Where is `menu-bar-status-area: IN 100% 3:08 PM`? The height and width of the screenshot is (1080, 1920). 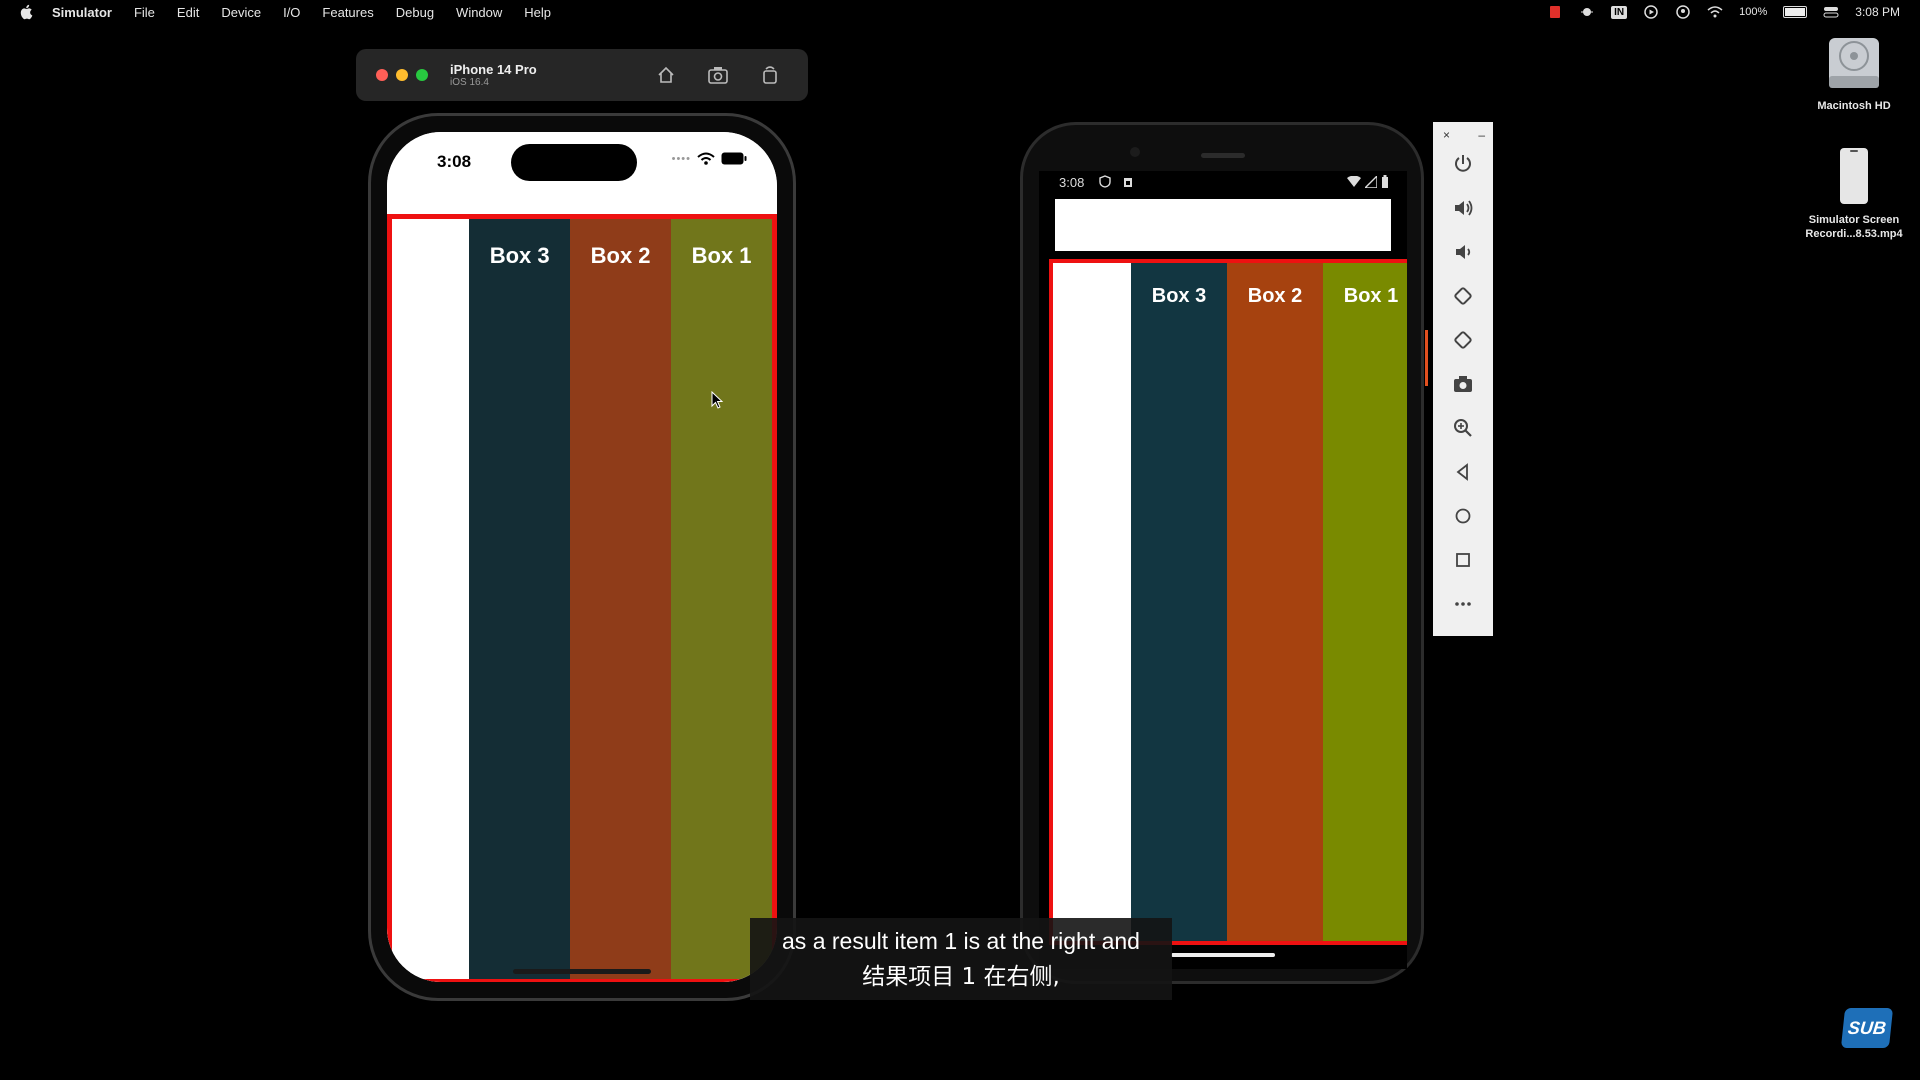 menu-bar-status-area: IN 100% 3:08 PM is located at coordinates (1723, 12).